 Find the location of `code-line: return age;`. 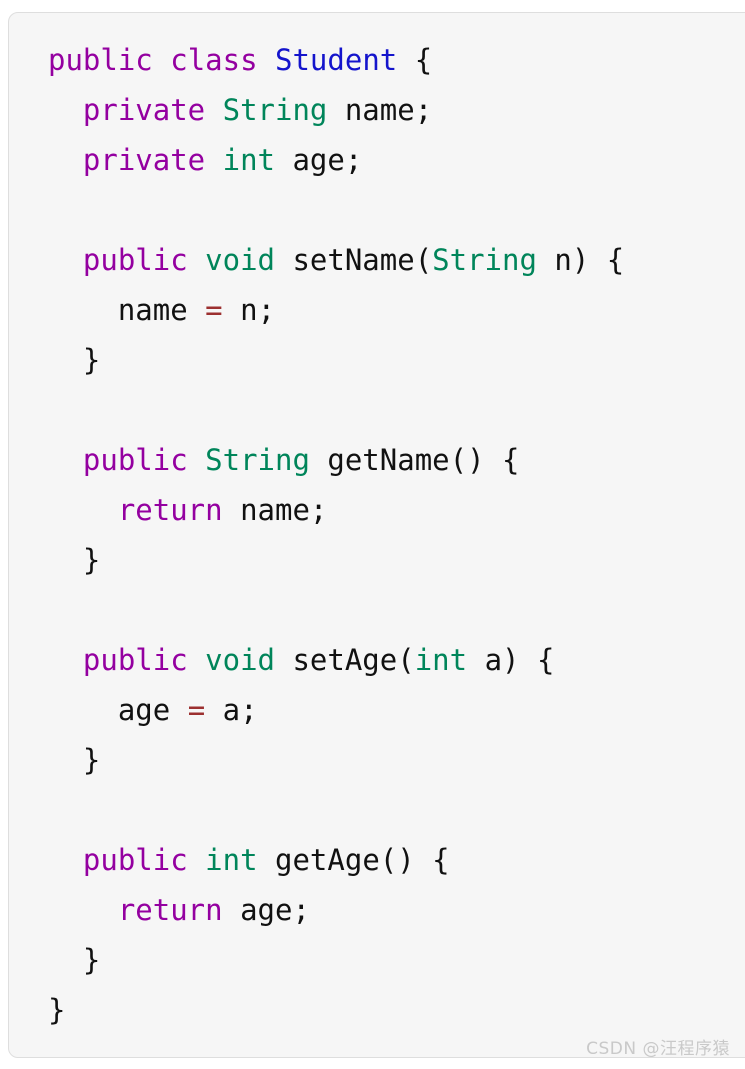

code-line: return age; is located at coordinates (336, 910).